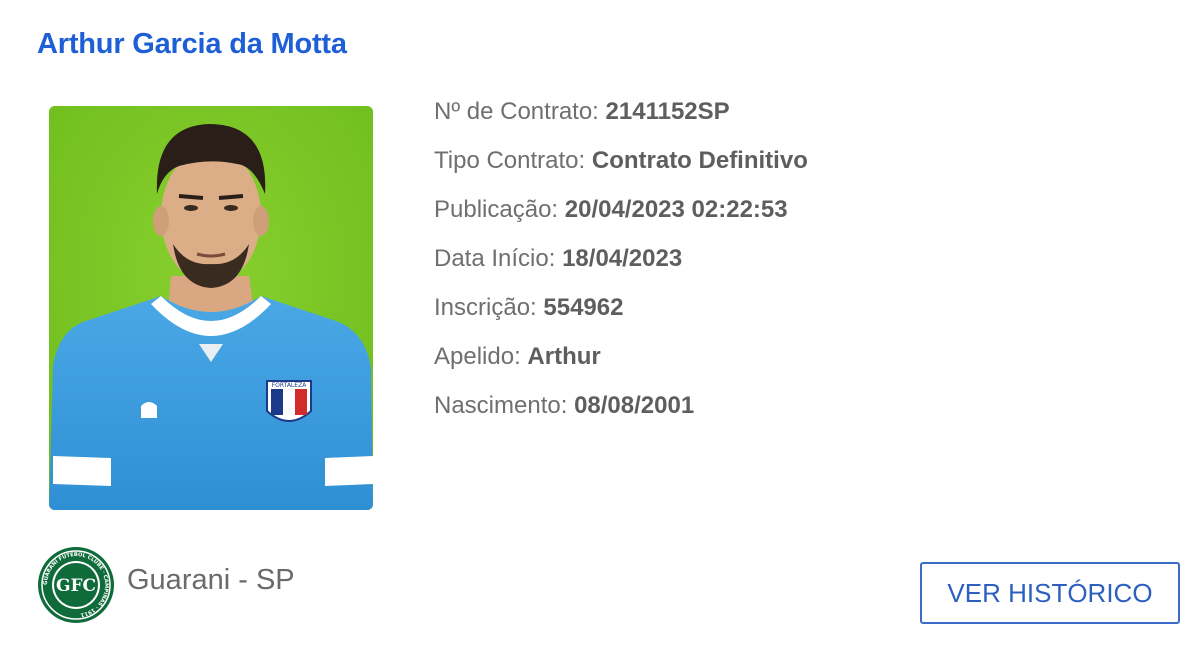  What do you see at coordinates (510, 160) in the screenshot?
I see `detail-label: Tipo Contrato:` at bounding box center [510, 160].